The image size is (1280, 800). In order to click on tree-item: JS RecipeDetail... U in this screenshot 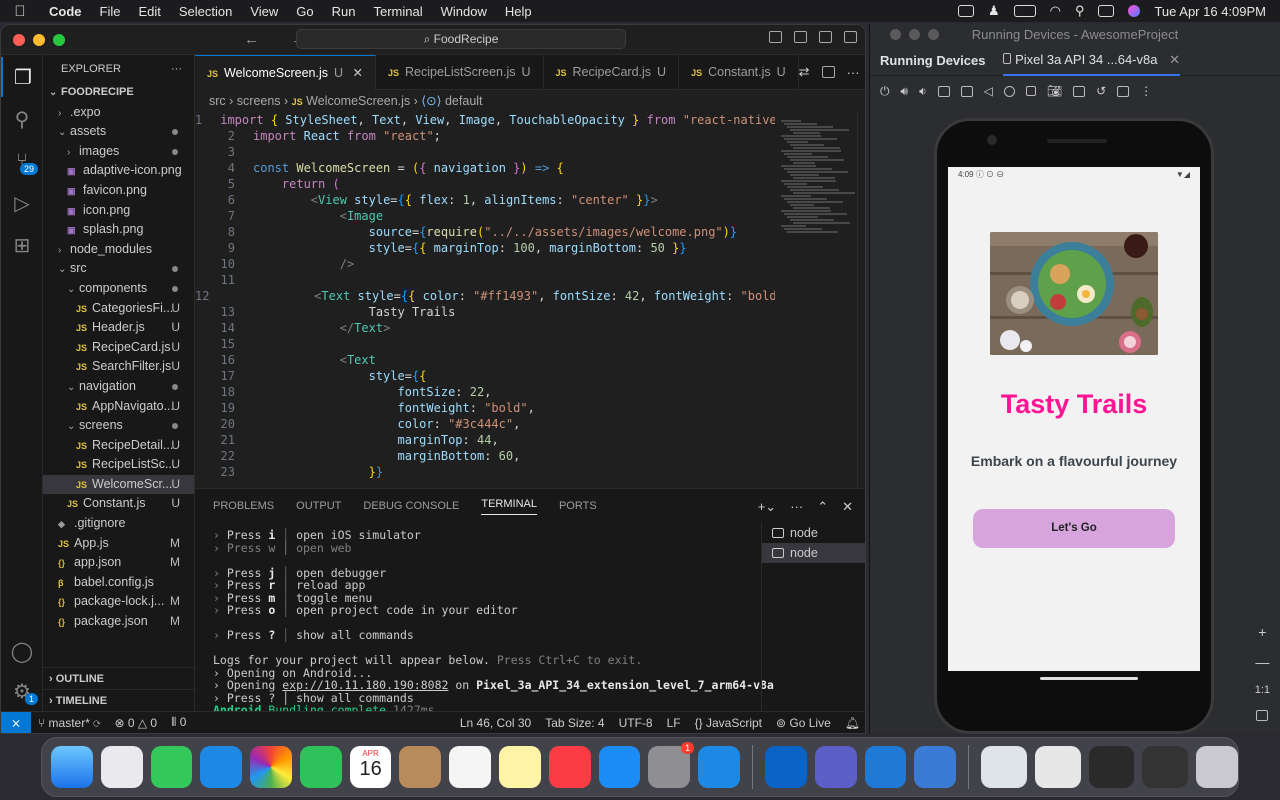, I will do `click(118, 446)`.